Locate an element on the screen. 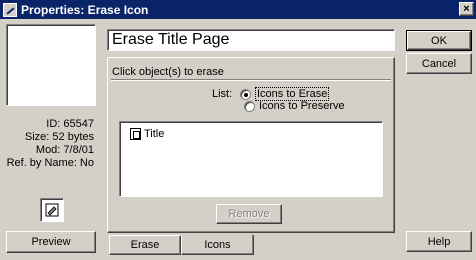 This screenshot has height=260, width=476. radio-erase-label: Icons to Erase is located at coordinates (292, 94).